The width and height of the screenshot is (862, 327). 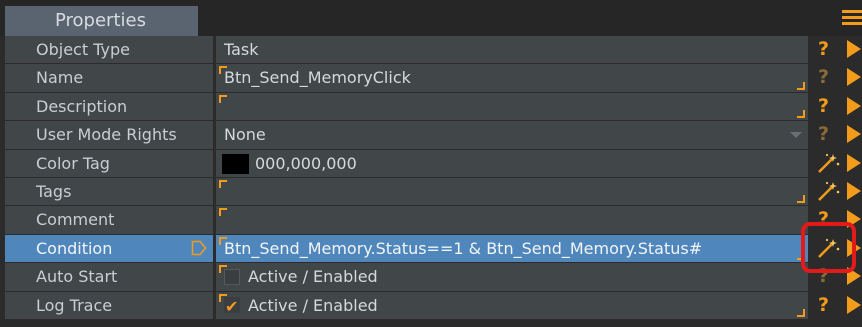 I want to click on property-row-object-type: Object Type Task ?, so click(x=431, y=50).